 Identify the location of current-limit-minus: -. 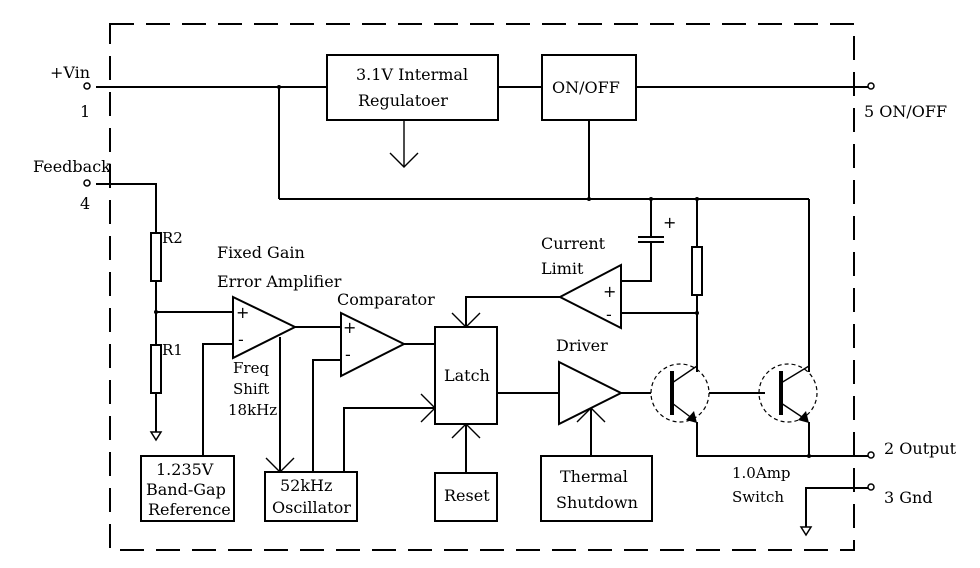
(609, 314).